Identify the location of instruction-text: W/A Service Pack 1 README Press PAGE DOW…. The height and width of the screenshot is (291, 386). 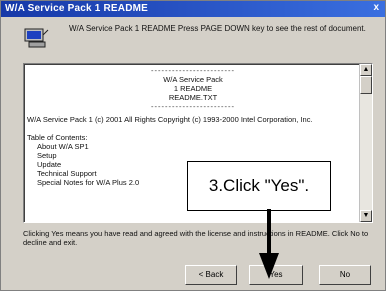
(217, 28).